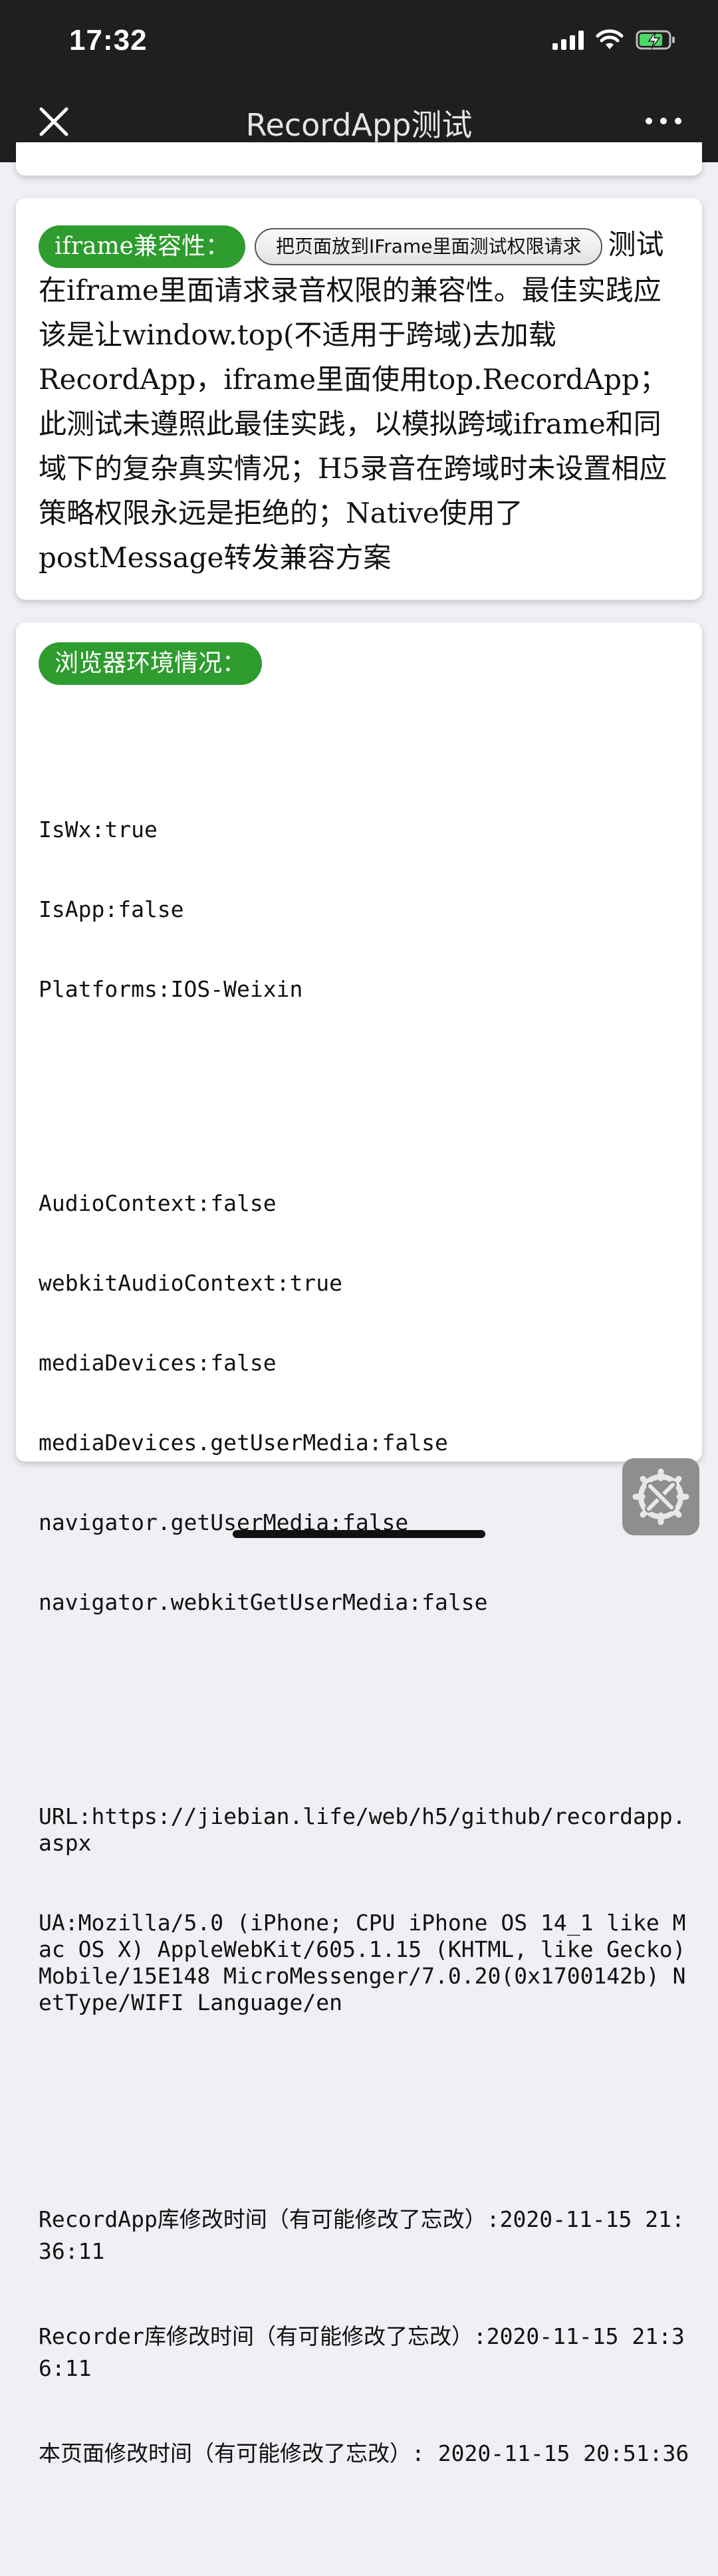  Describe the element at coordinates (359, 159) in the screenshot. I see `previous-card` at that location.